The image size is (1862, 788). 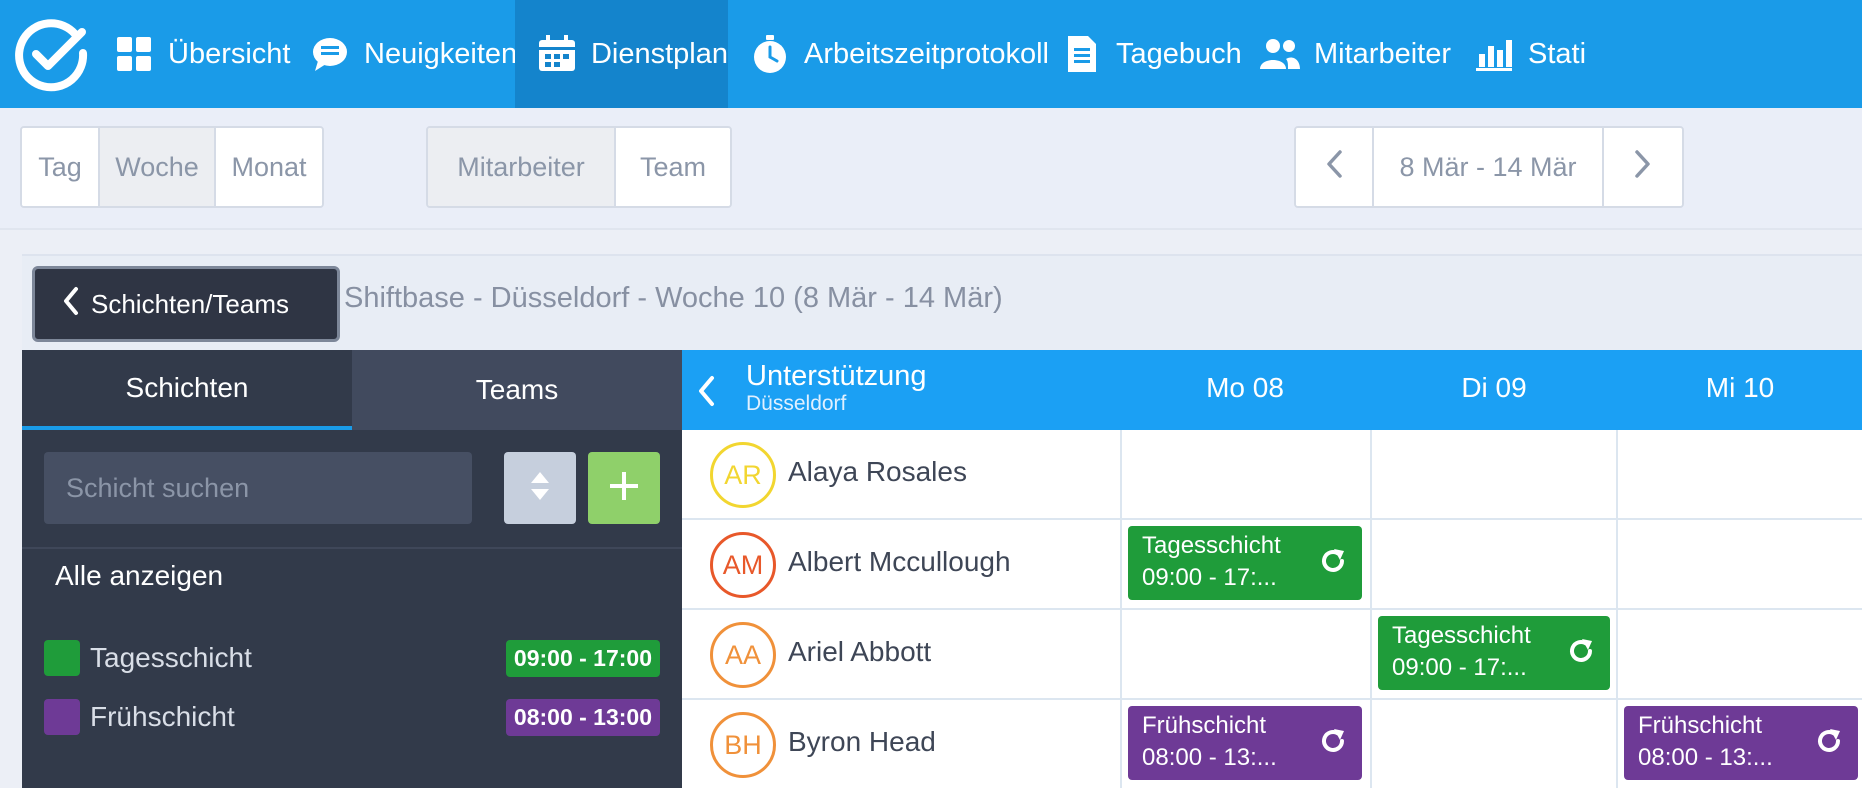 I want to click on shift-search-input: Schicht suchen, so click(x=258, y=488).